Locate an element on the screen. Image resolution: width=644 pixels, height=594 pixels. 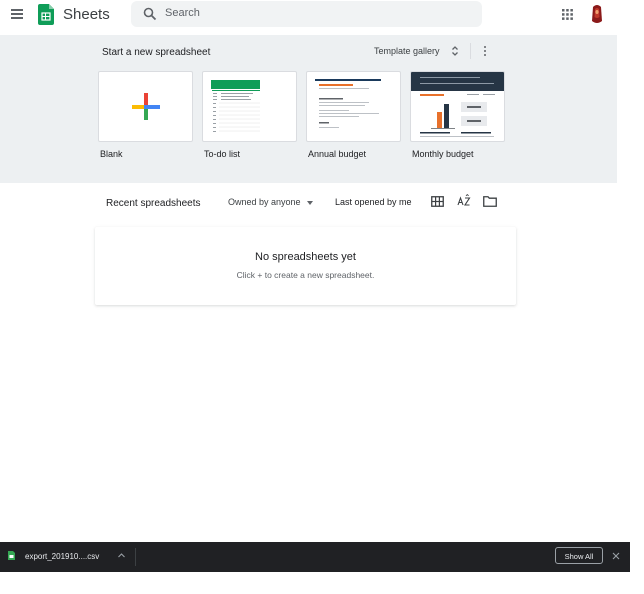
template-label: Blank is located at coordinates (111, 154).